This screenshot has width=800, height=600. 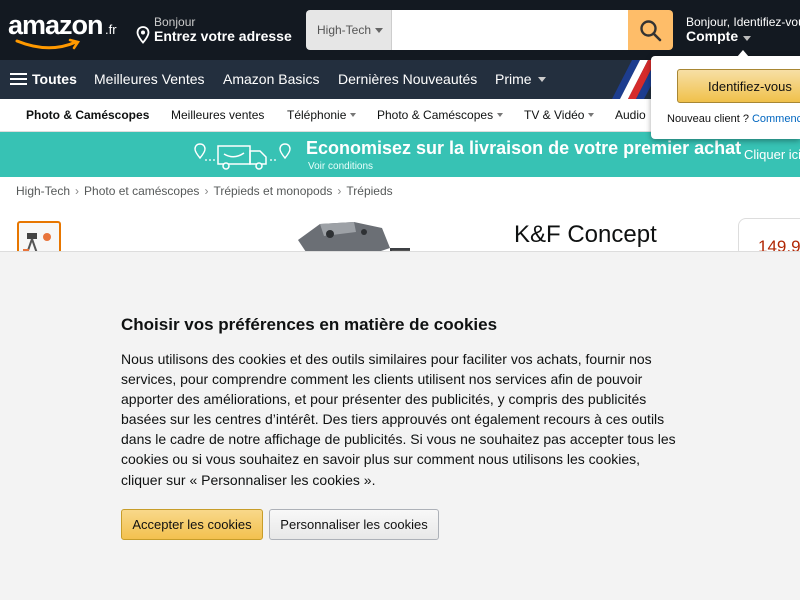 I want to click on subnav-photo-camescopes: Photo & Caméscopes, so click(x=440, y=115).